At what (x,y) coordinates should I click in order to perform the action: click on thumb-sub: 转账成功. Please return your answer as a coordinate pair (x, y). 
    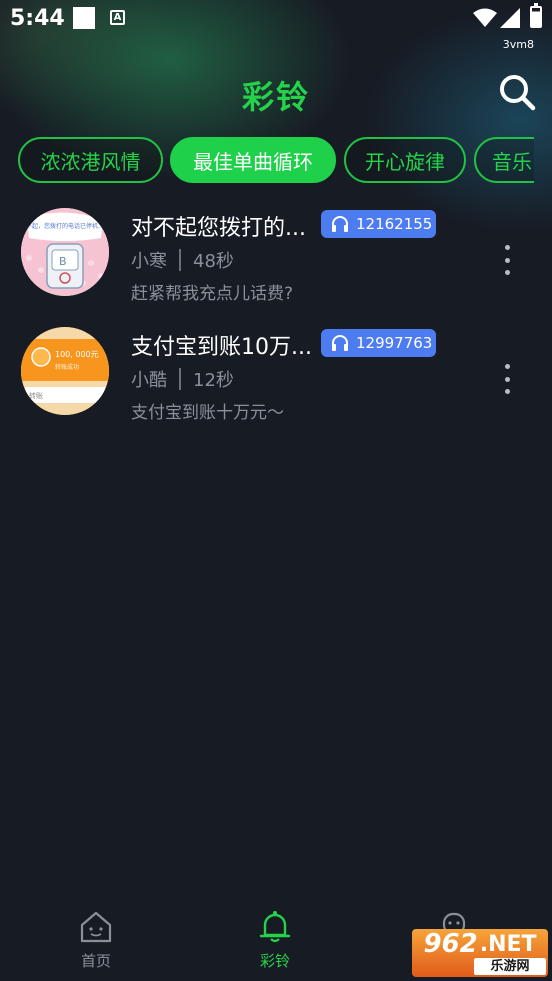
    Looking at the image, I should click on (67, 367).